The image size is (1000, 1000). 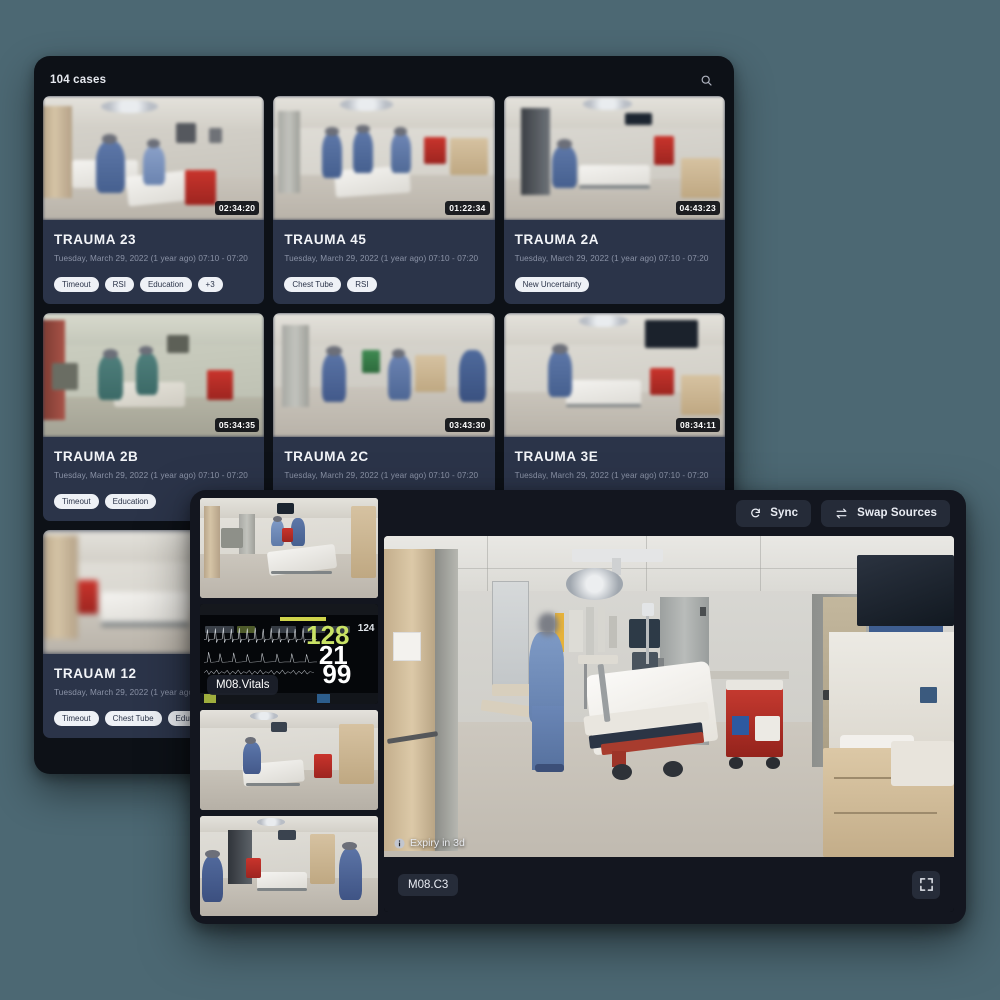 I want to click on case-thumbnail: 01:22:34, so click(x=384, y=158).